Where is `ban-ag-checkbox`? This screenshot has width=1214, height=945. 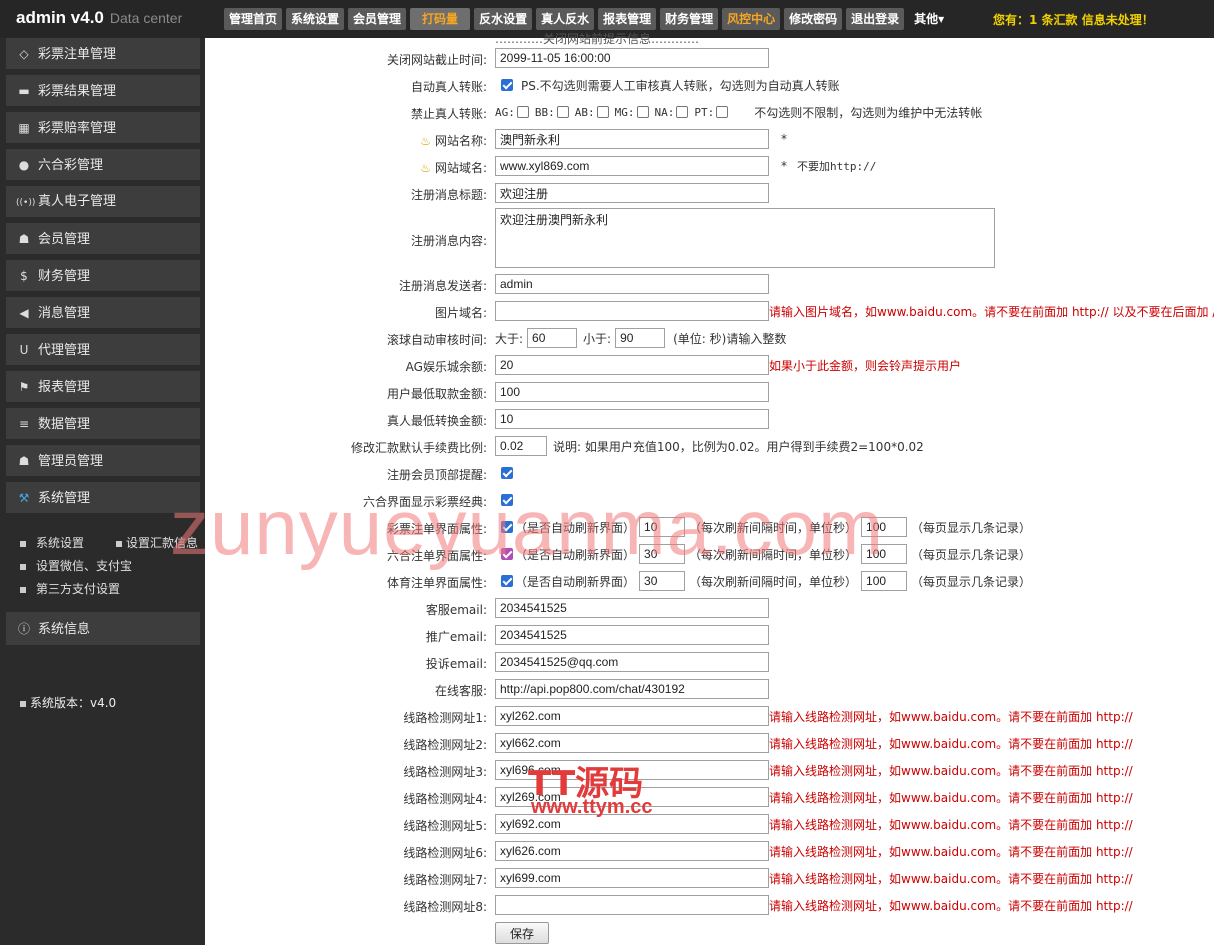
ban-ag-checkbox is located at coordinates (522, 112).